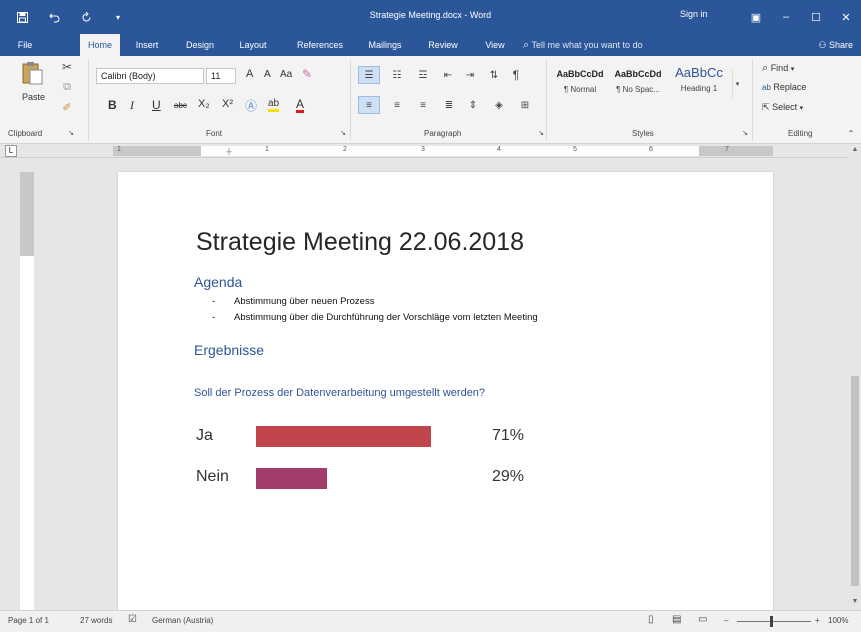  What do you see at coordinates (267, 74) in the screenshot?
I see `shrink-font-button: A` at bounding box center [267, 74].